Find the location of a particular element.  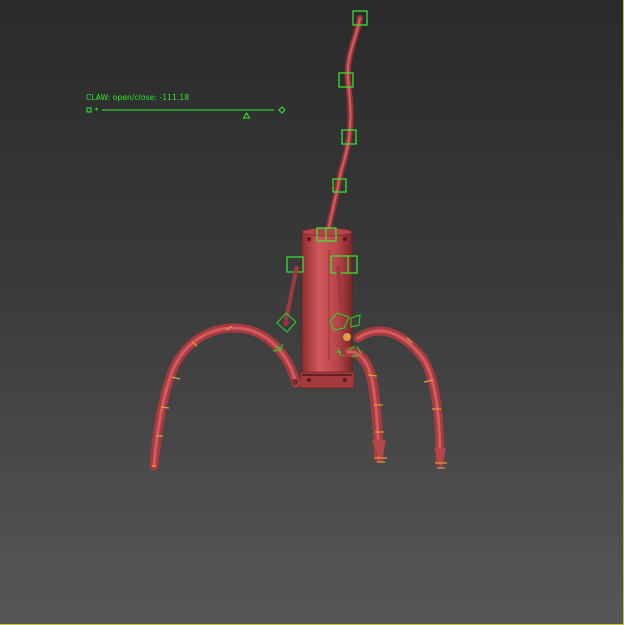

claw-control-label: CLAW: open/close: is located at coordinates (121, 97).